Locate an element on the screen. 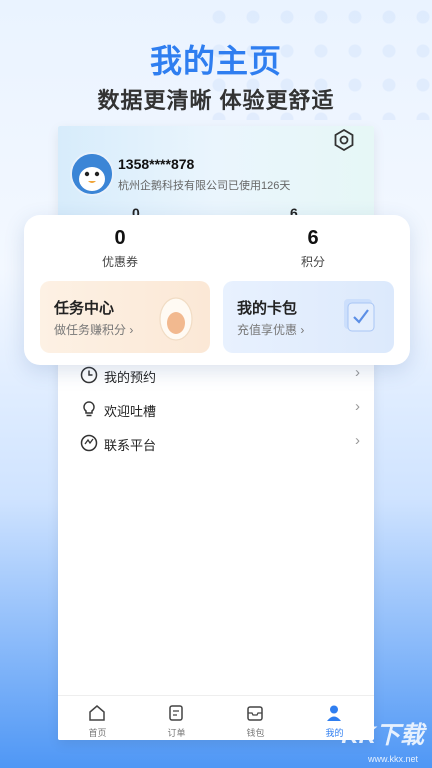 Image resolution: width=432 pixels, height=768 pixels. penguin-avatar-icon is located at coordinates (92, 174).